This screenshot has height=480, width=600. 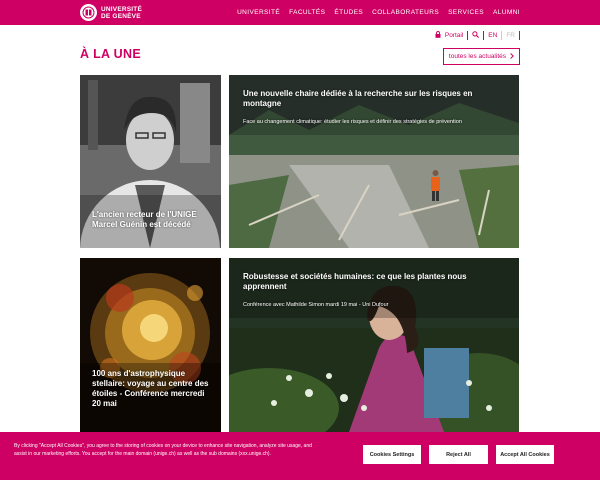 What do you see at coordinates (307, 12) in the screenshot?
I see `nav-facultes: FACULTÉS` at bounding box center [307, 12].